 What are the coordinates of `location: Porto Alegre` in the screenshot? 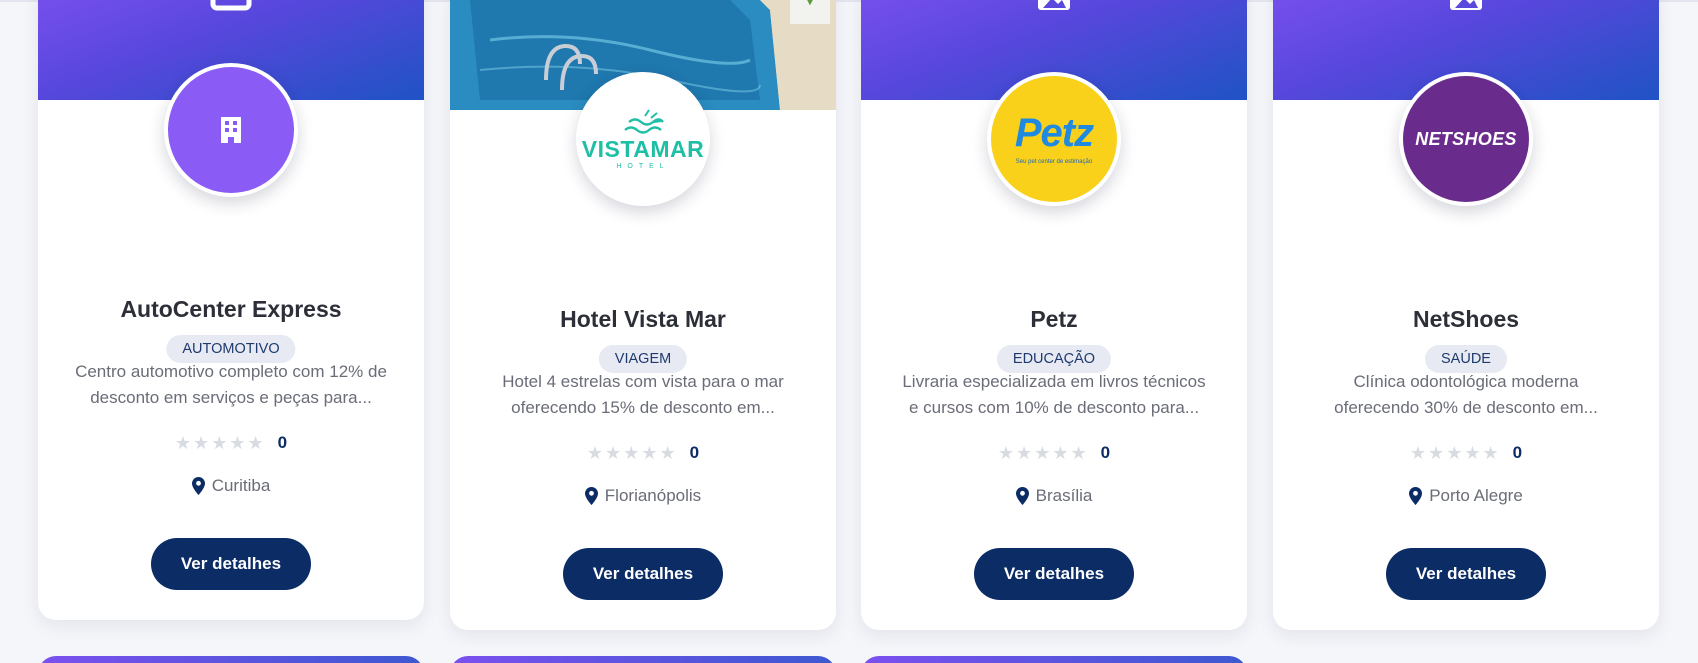 It's located at (1466, 496).